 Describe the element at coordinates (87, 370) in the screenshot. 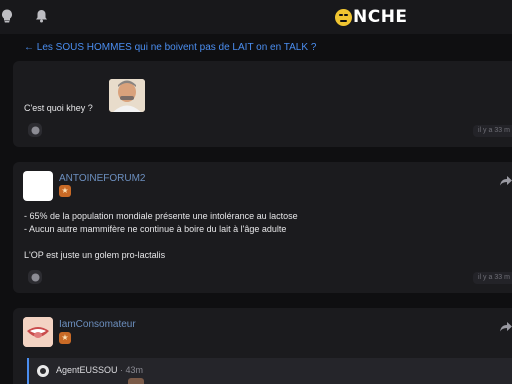

I see `quote-author-name: AgentEUSSOU` at that location.